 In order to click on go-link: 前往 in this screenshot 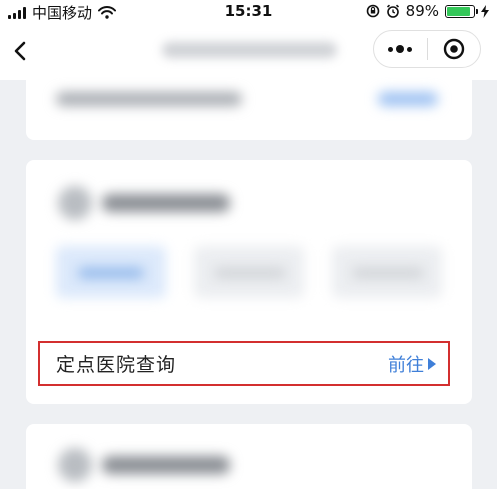, I will do `click(412, 364)`.